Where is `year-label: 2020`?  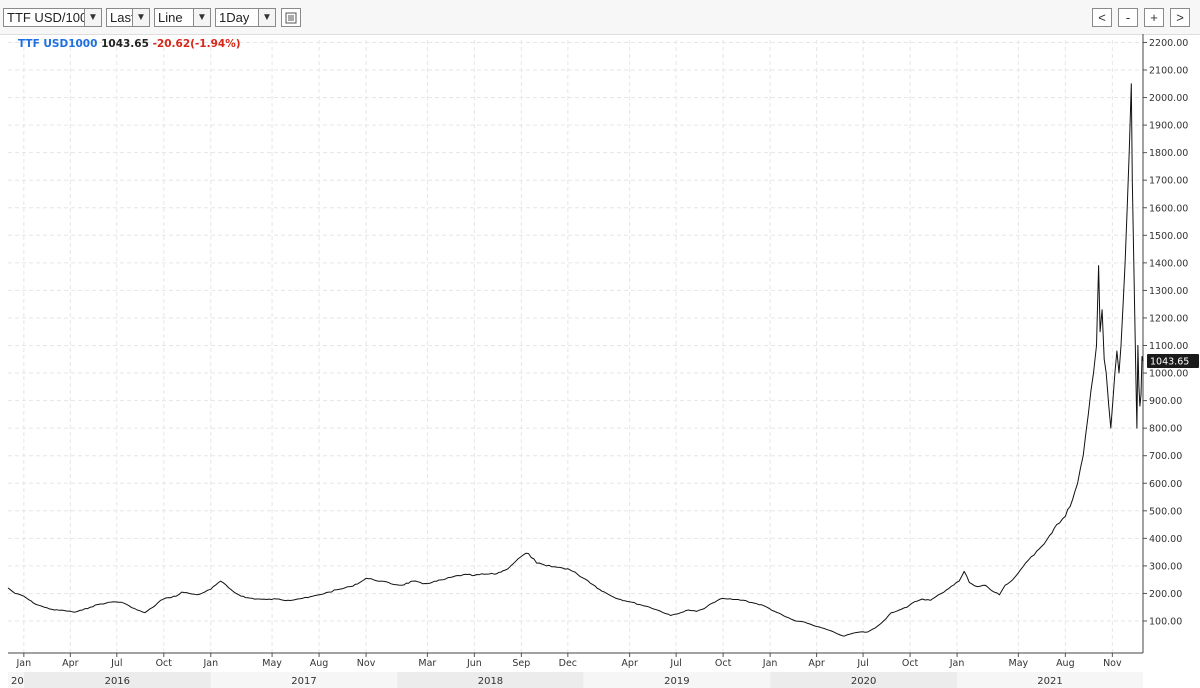 year-label: 2020 is located at coordinates (863, 681).